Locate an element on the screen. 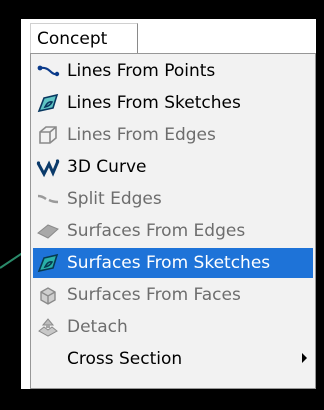 Image resolution: width=324 pixels, height=410 pixels. menu-item-3d-curve: 3D Curve is located at coordinates (173, 167).